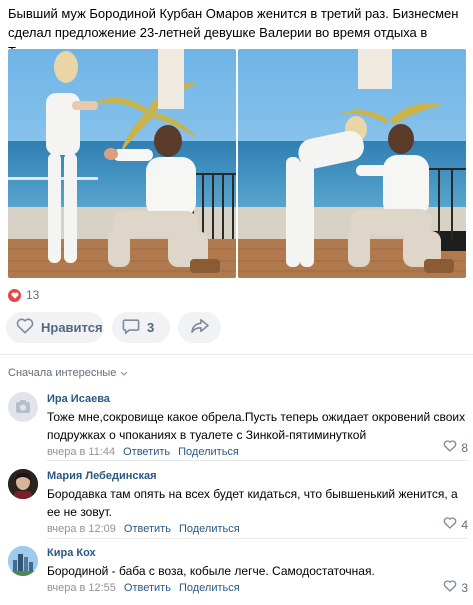  I want to click on comment-count: 3, so click(151, 327).